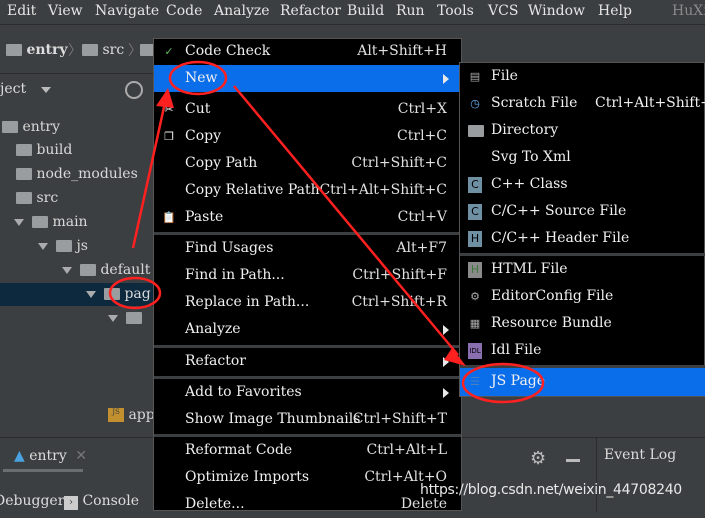  What do you see at coordinates (582, 238) in the screenshot?
I see `submenu-item-c-header-file: H C/C++ Header File` at bounding box center [582, 238].